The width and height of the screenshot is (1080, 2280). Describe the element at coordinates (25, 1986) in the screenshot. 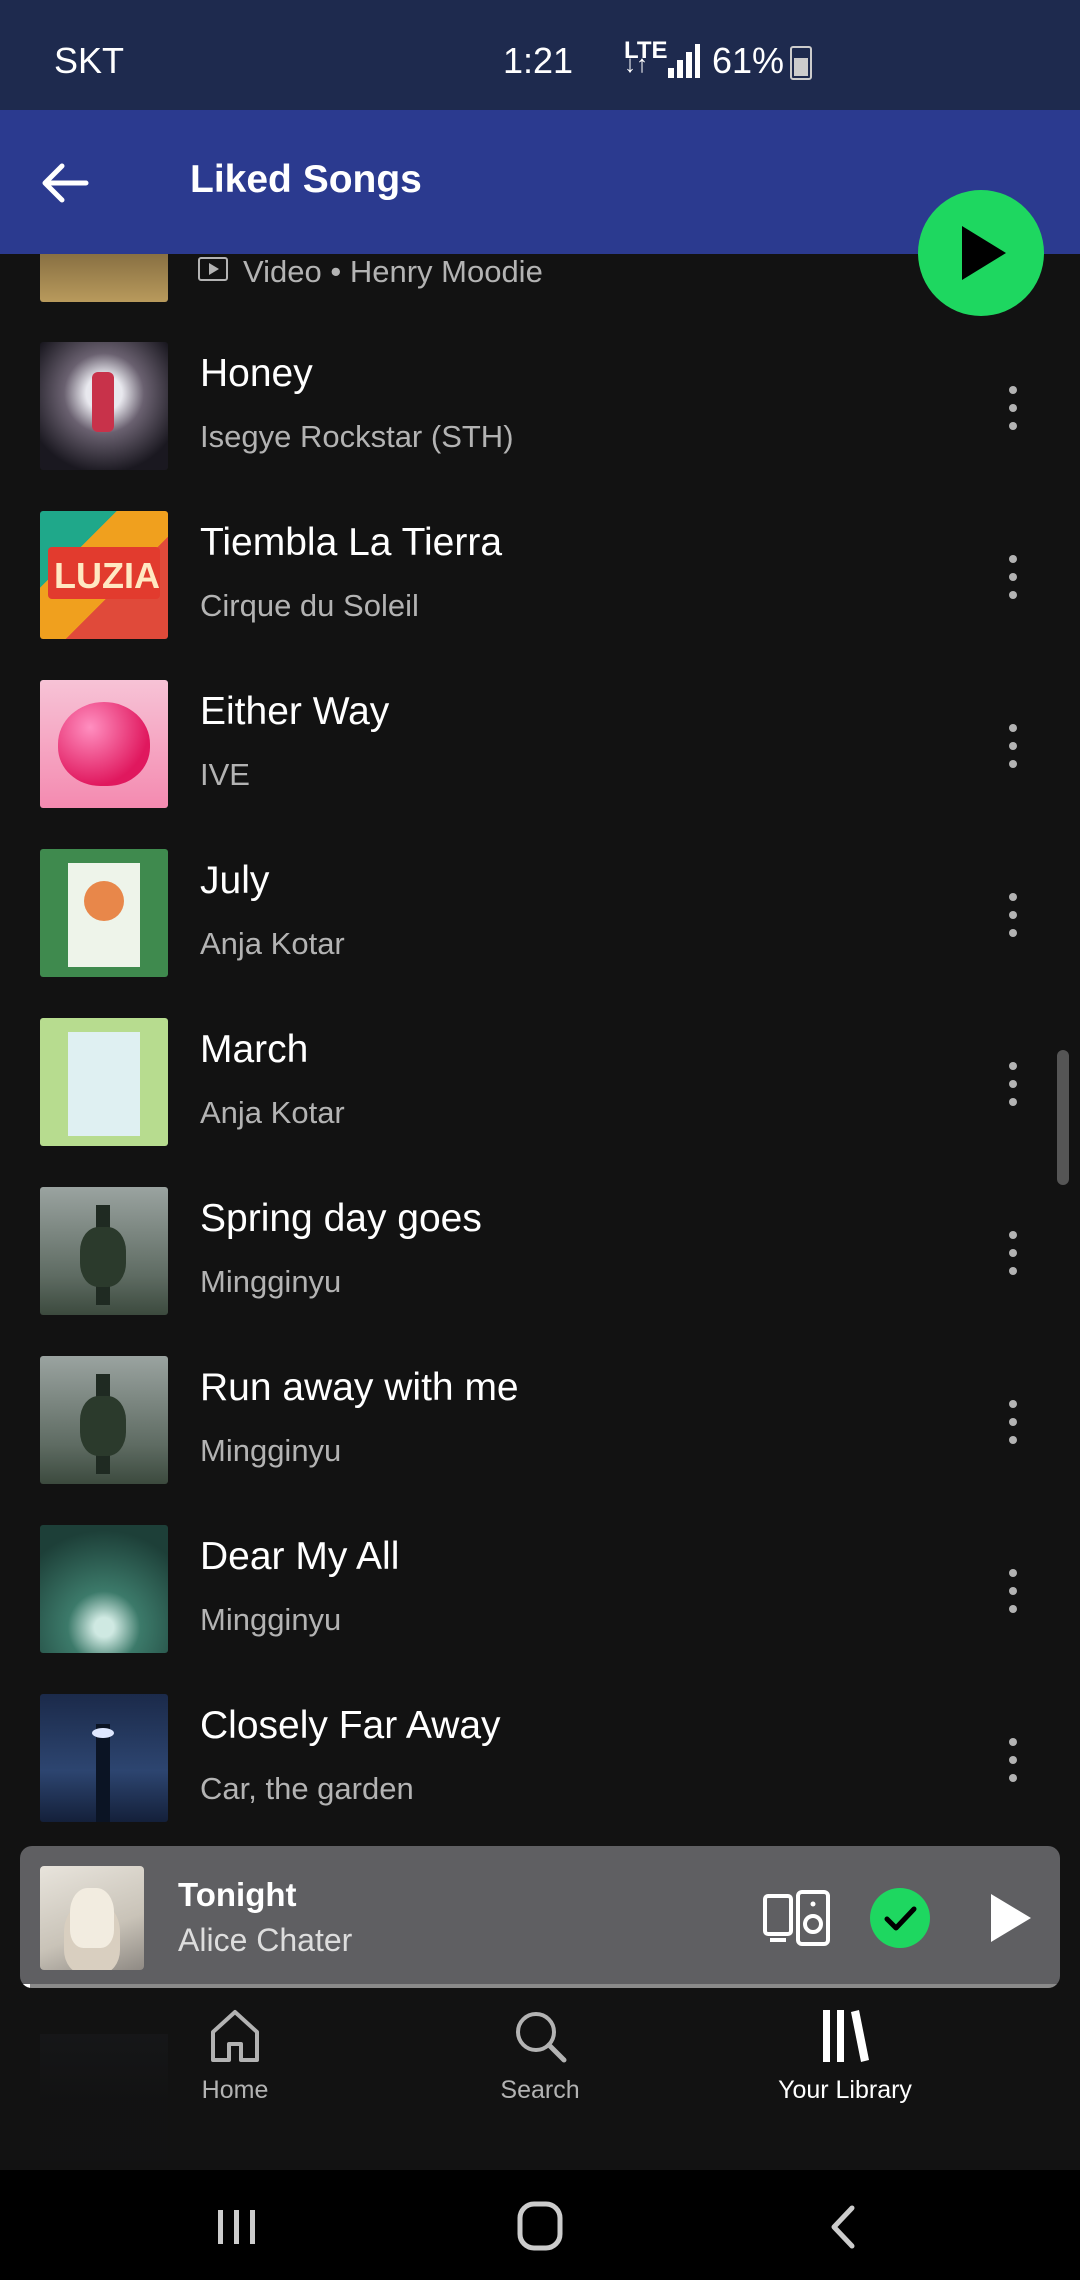

I see `playback-progress-fill` at that location.